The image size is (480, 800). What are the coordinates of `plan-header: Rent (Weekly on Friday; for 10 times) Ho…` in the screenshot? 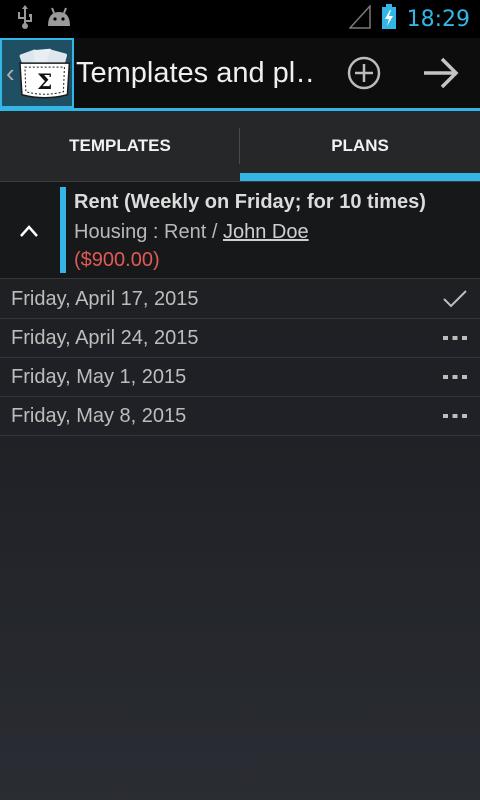 It's located at (240, 230).